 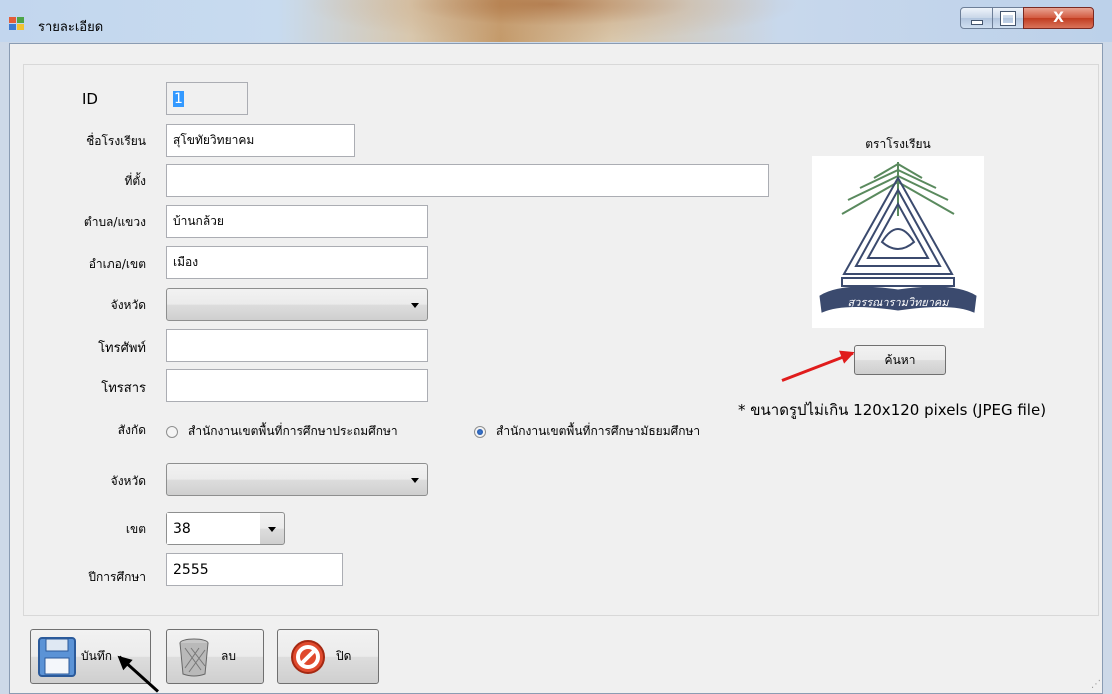 I want to click on school-name-input: สุโขทัยวิทยาคม, so click(x=260, y=140).